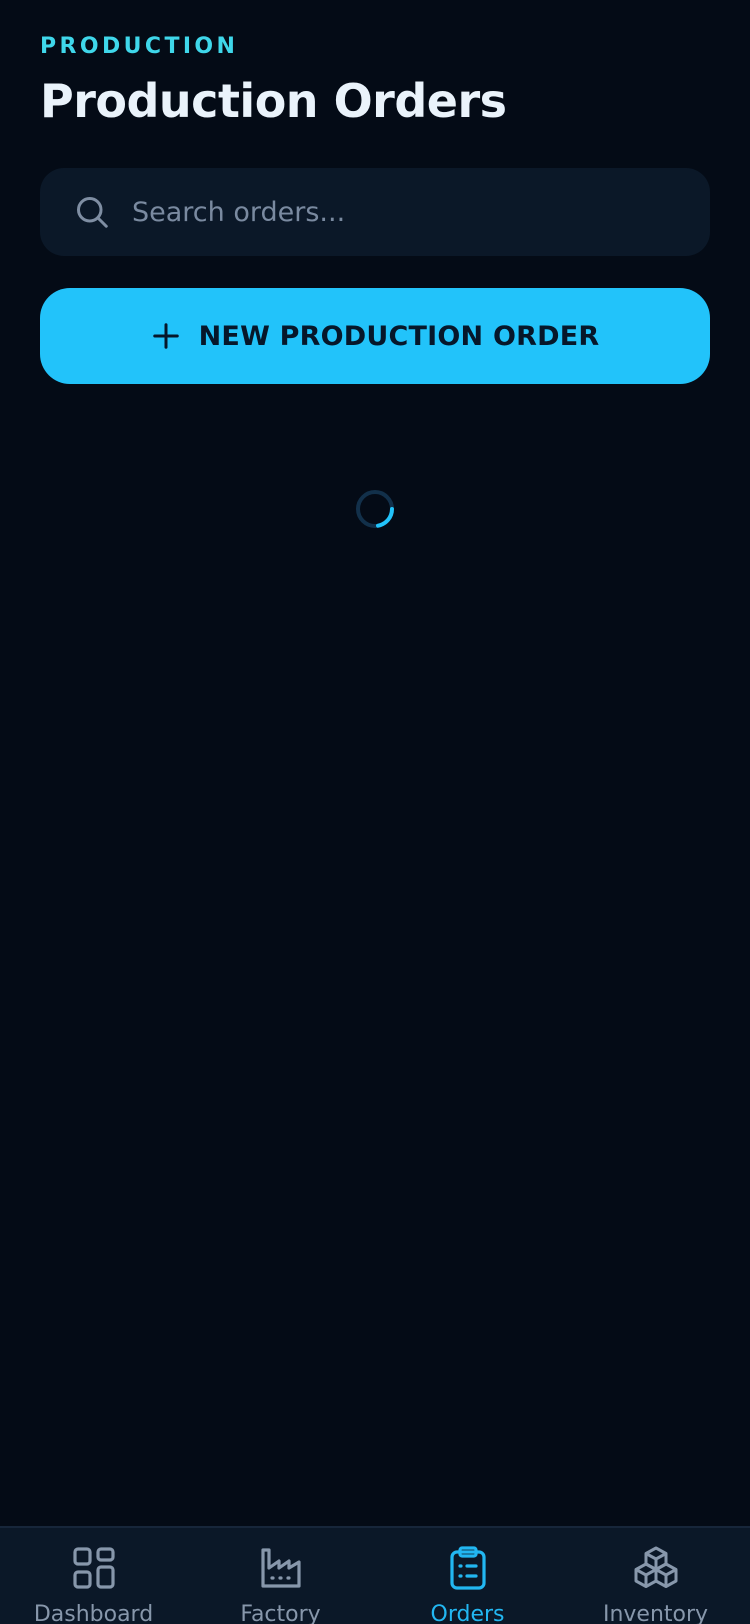  Describe the element at coordinates (399, 336) in the screenshot. I see `new-production-order-label: NEW PRODUCTION ORDER` at that location.